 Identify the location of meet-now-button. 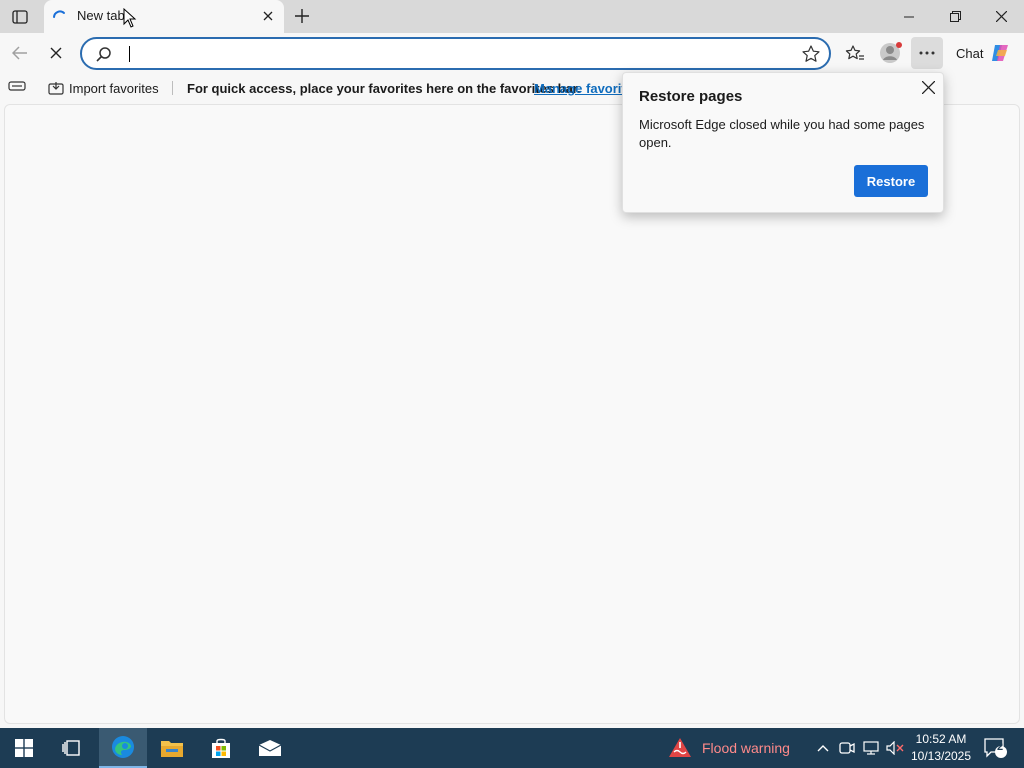
(847, 748).